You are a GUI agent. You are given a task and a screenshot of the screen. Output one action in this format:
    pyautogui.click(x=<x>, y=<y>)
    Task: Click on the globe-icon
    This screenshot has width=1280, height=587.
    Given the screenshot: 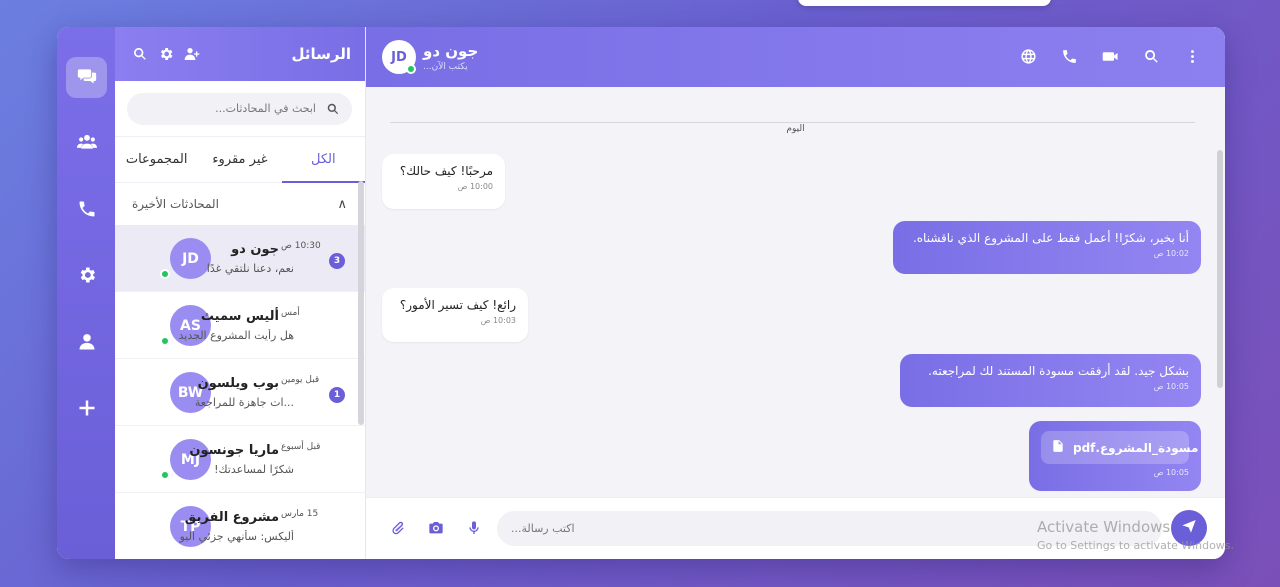 What is the action you would take?
    pyautogui.click(x=1028, y=56)
    